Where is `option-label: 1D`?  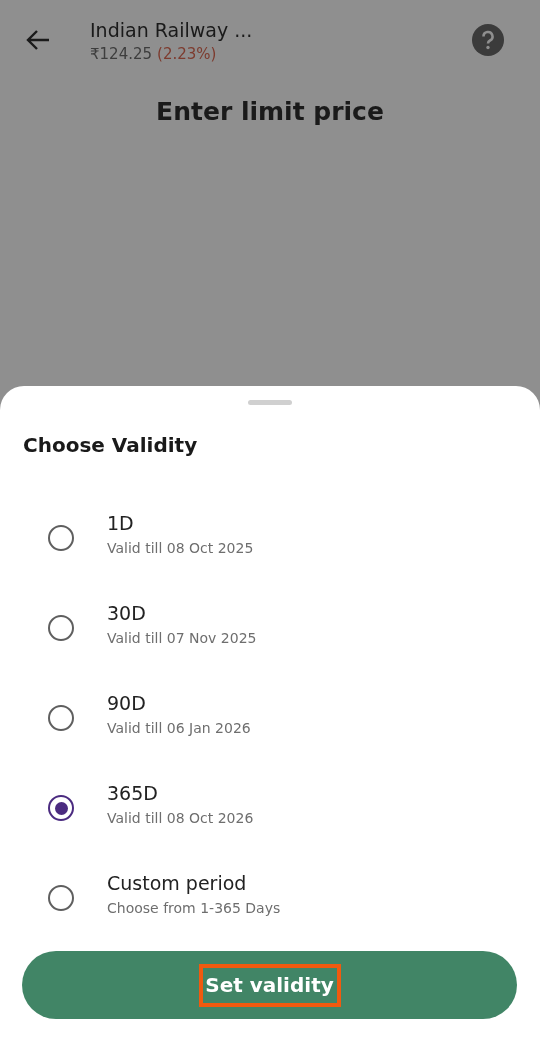 option-label: 1D is located at coordinates (121, 523).